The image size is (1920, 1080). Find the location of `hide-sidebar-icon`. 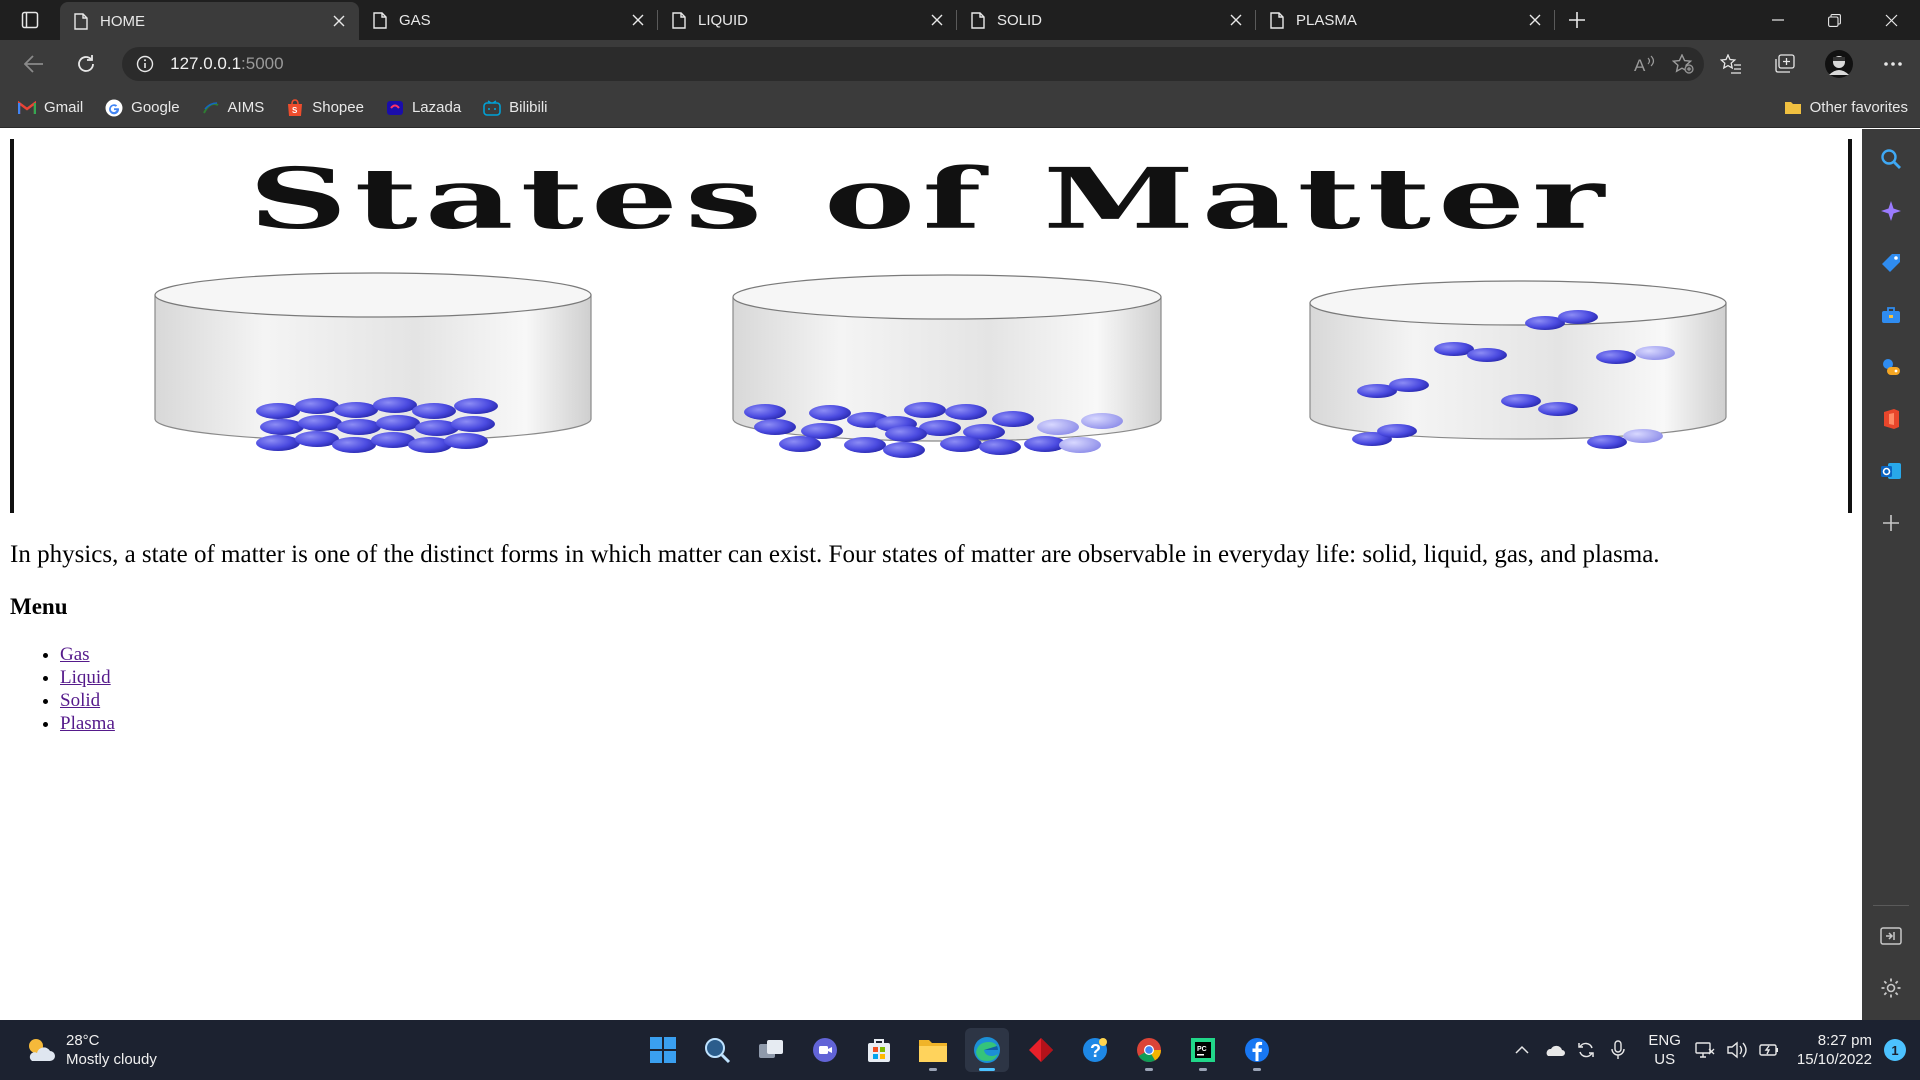

hide-sidebar-icon is located at coordinates (1891, 936).